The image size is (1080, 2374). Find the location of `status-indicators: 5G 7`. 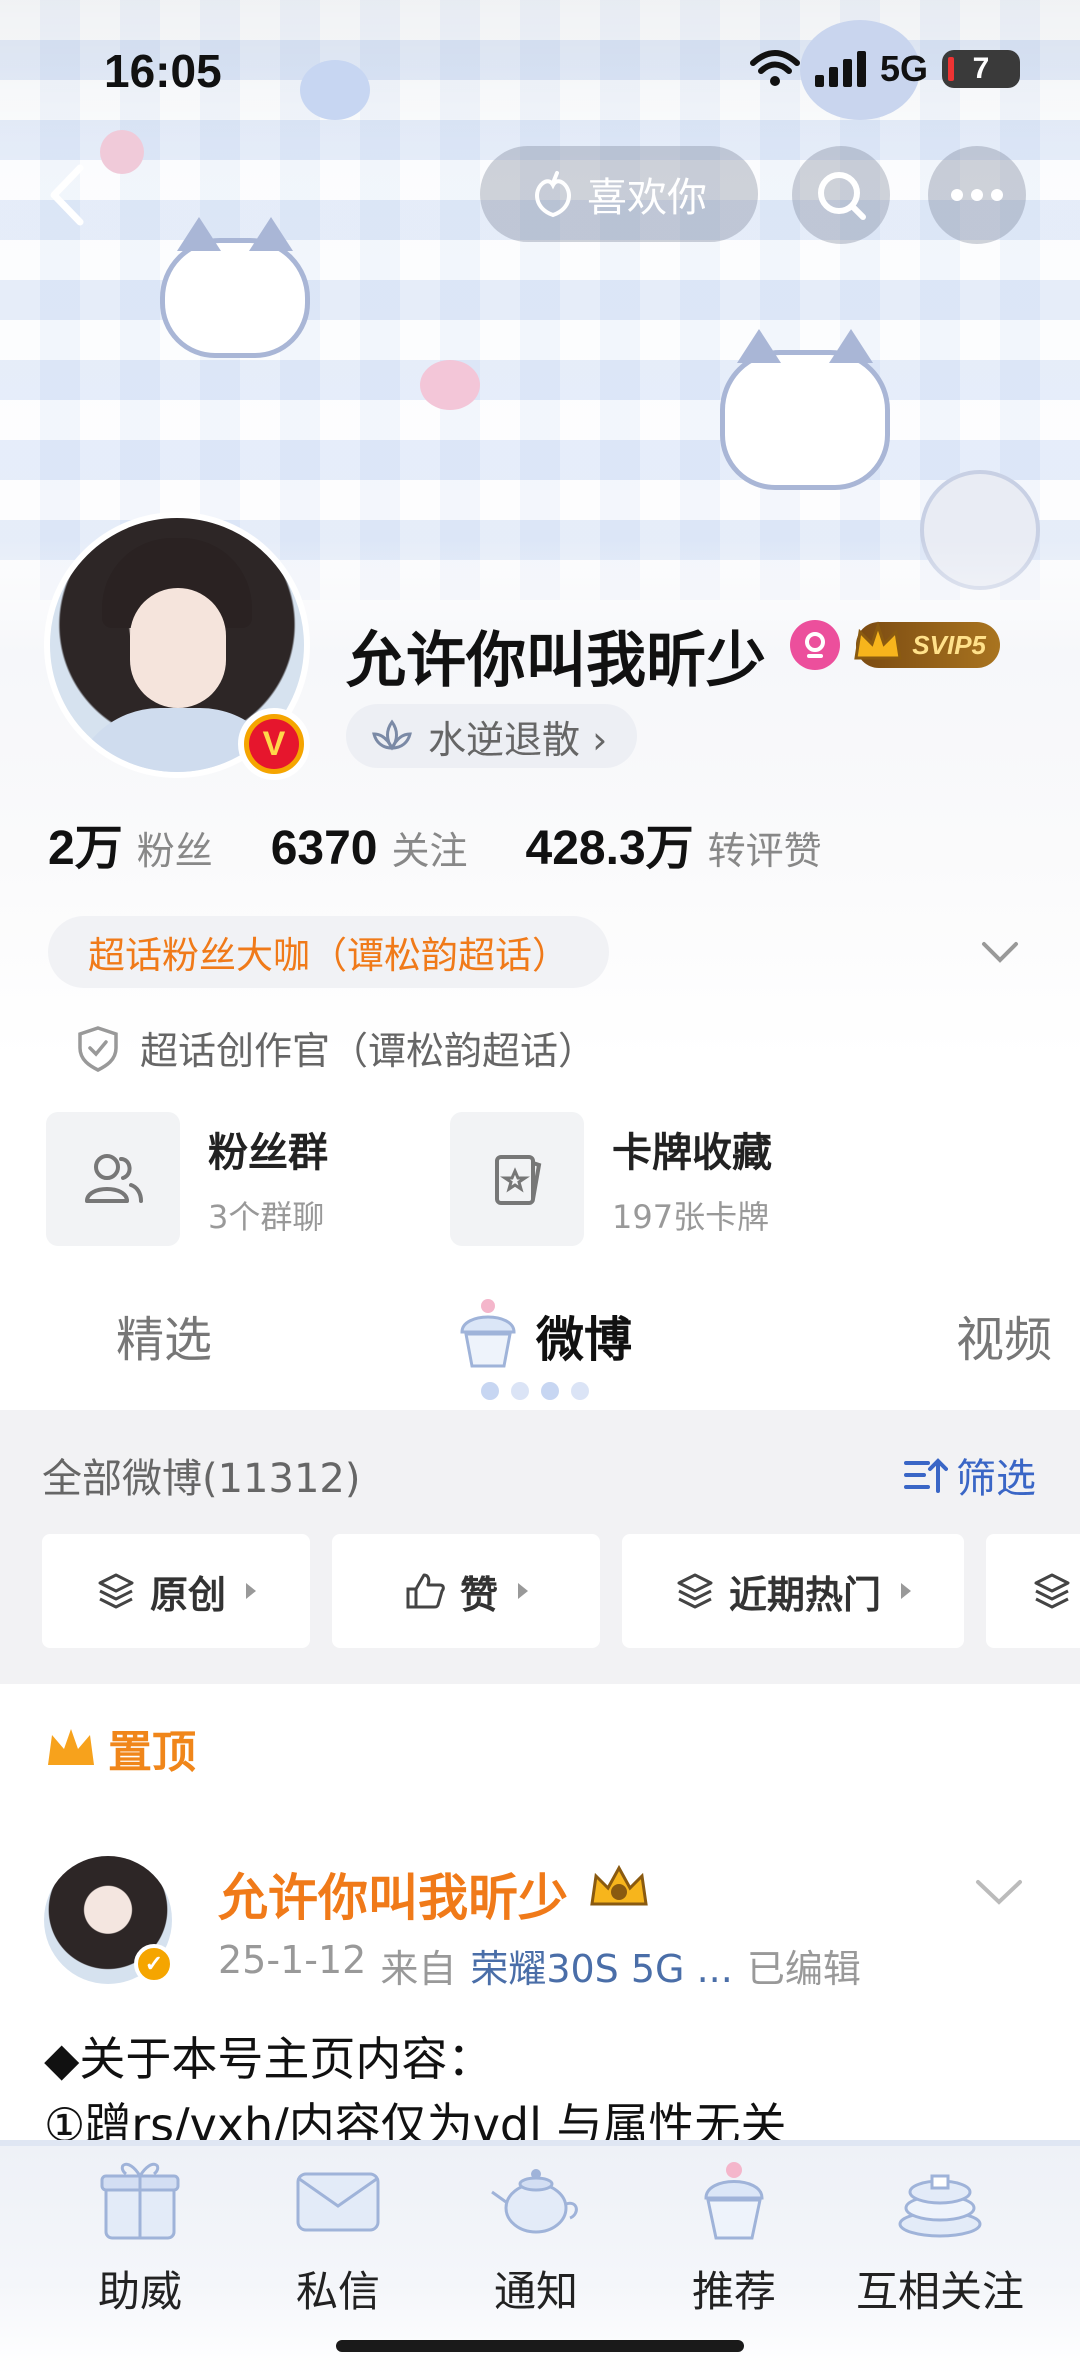

status-indicators: 5G 7 is located at coordinates (884, 69).